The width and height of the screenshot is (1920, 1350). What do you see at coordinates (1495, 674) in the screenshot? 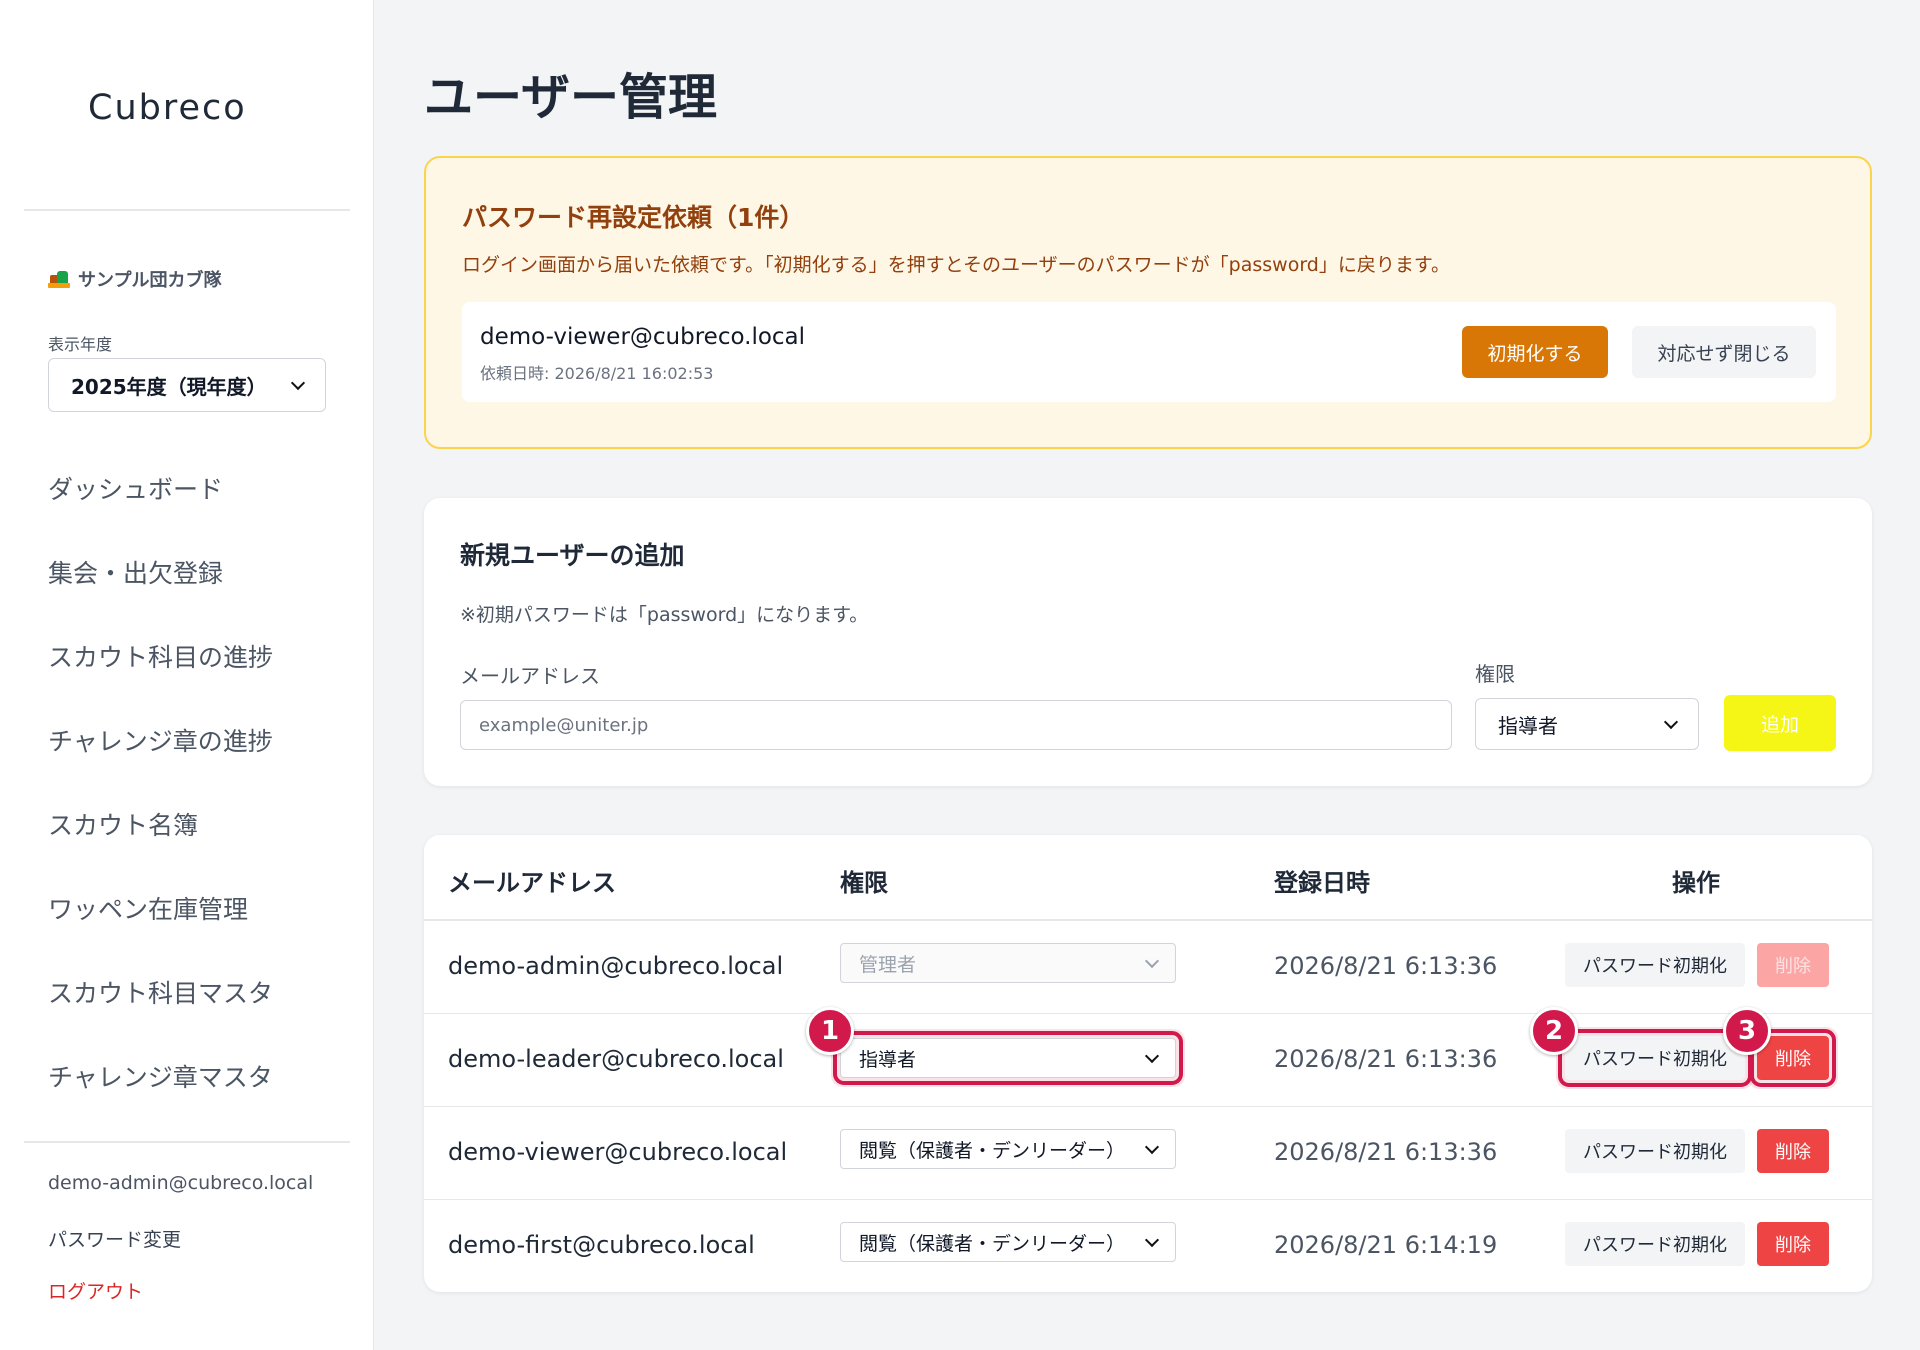
I see `role-field-label: 権限` at bounding box center [1495, 674].